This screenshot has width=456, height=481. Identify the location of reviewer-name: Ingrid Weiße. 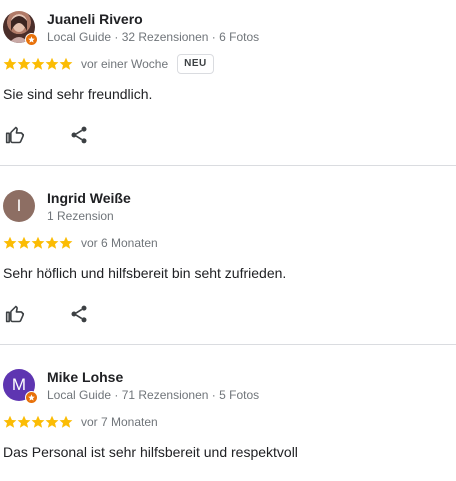
(89, 198).